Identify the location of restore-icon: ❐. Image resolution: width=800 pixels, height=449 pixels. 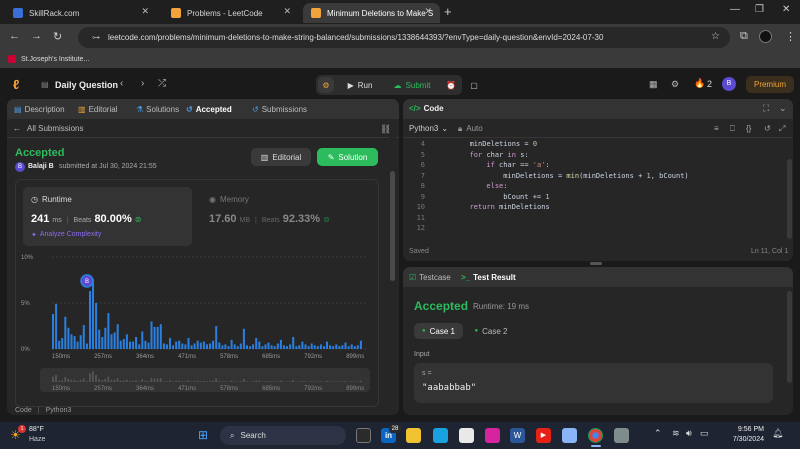
(759, 9).